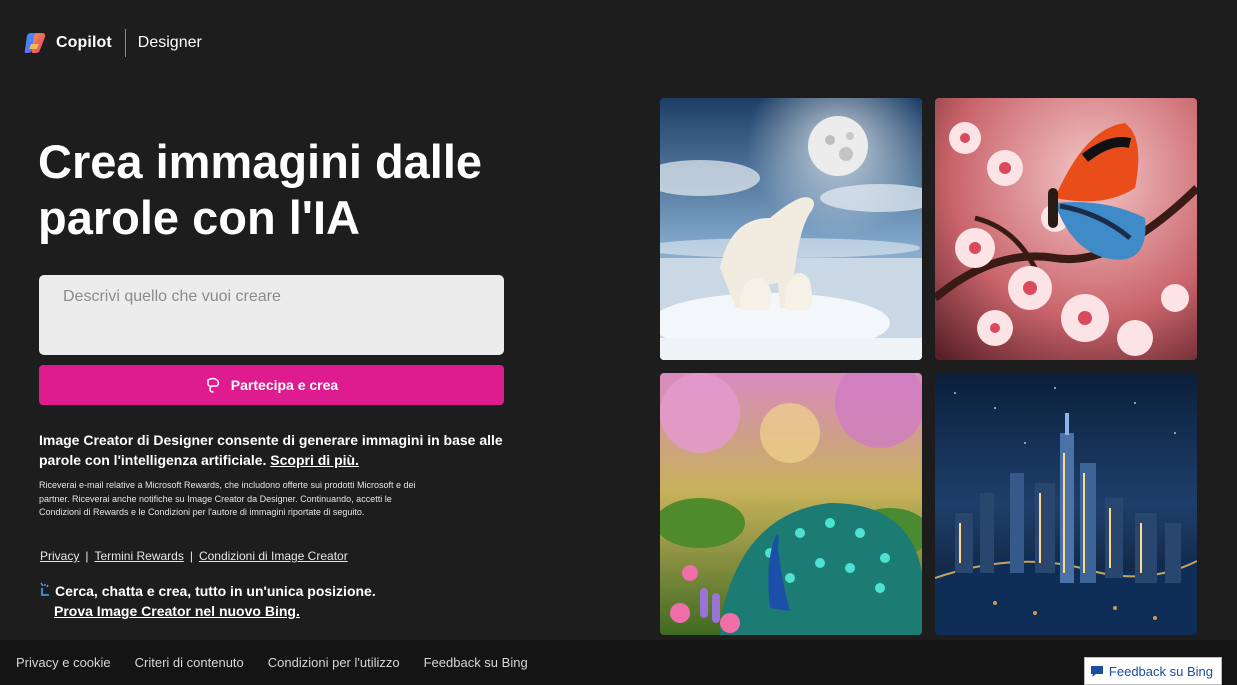 The height and width of the screenshot is (685, 1237). I want to click on create-button-label: Partecipa e crea, so click(284, 385).